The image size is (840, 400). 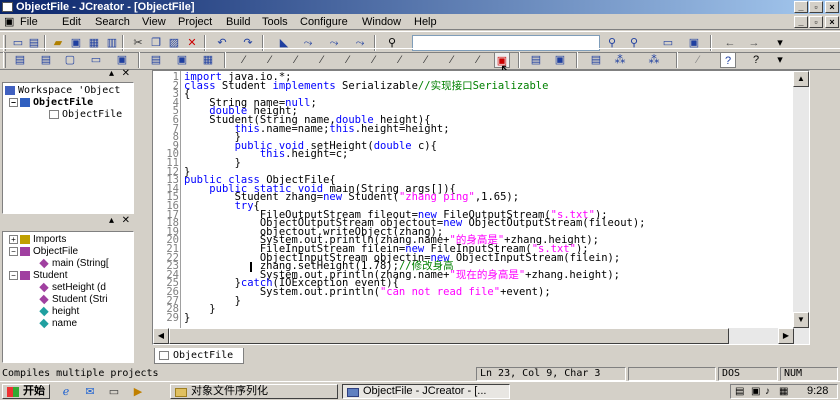 I want to click on whitespace-icon: ⁄, so click(x=478, y=60).